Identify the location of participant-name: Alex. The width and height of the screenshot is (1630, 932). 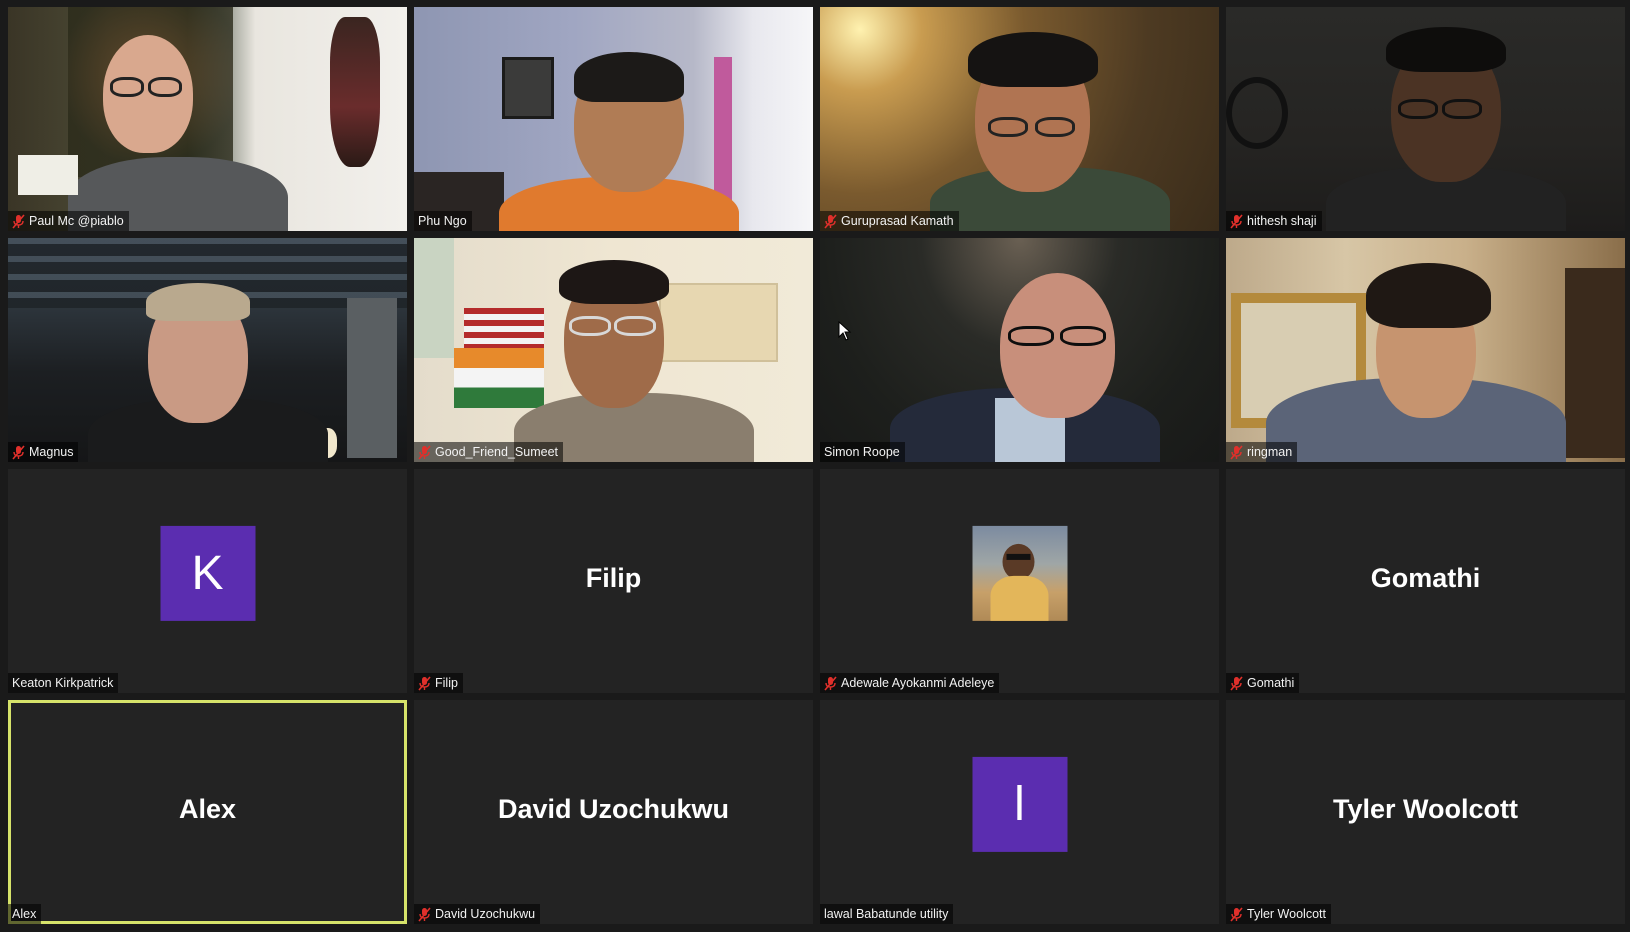
(24, 914).